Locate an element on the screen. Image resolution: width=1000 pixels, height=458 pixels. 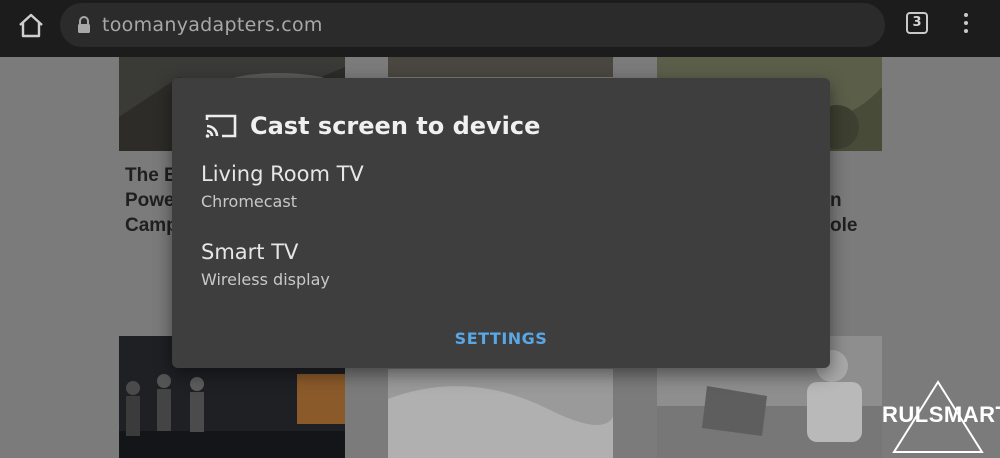
device-type: Chromecast is located at coordinates (249, 201).